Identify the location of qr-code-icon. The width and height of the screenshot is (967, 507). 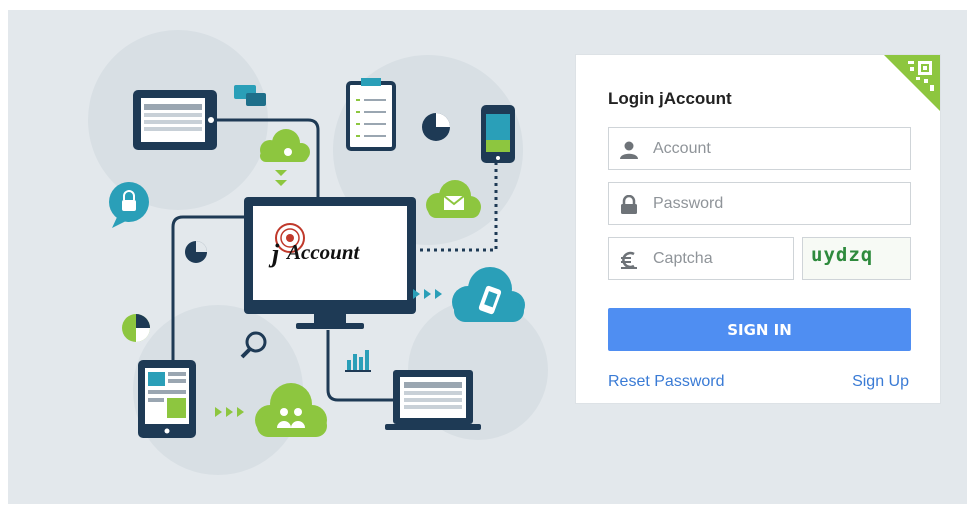
(912, 83).